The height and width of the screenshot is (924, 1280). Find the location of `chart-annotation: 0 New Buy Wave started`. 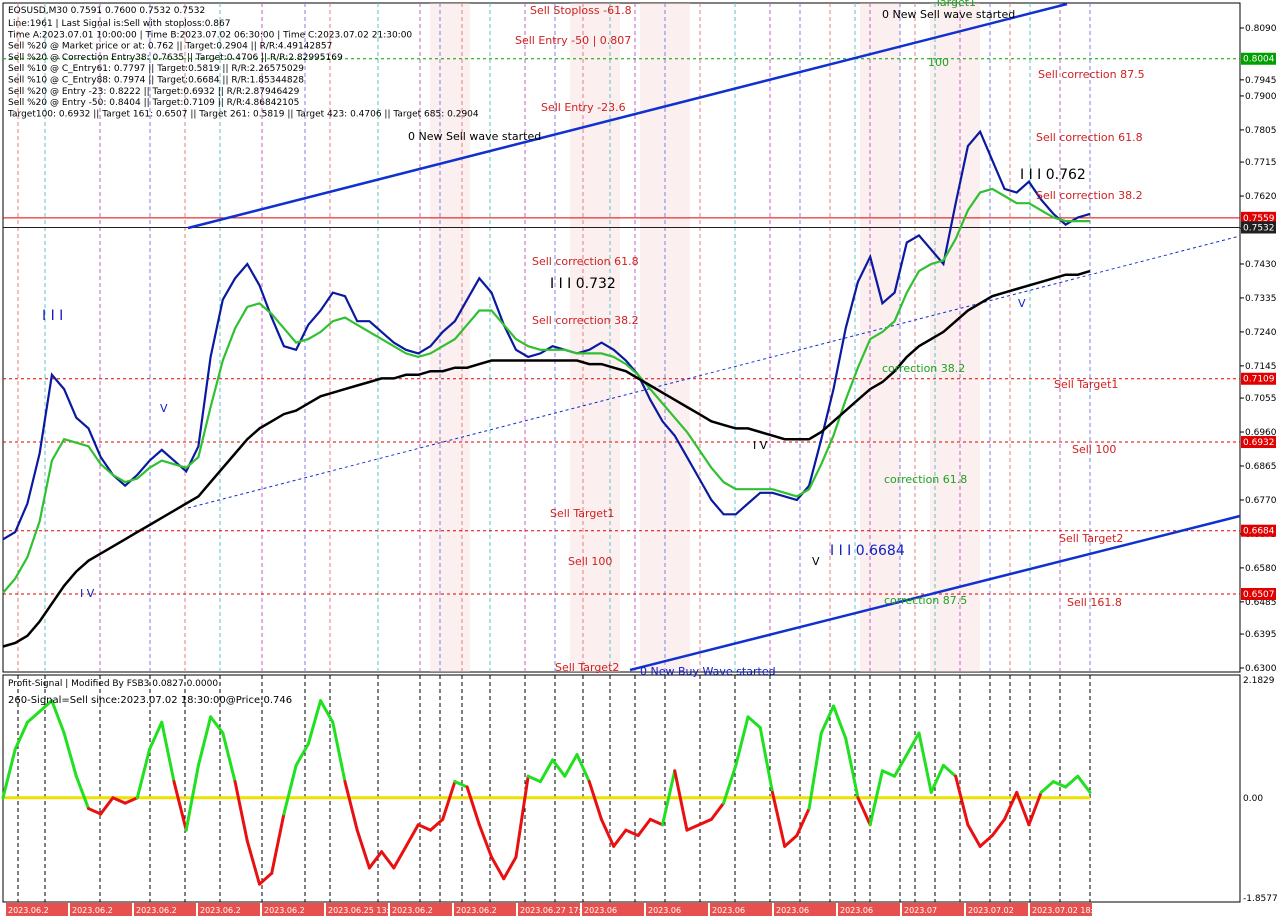

chart-annotation: 0 New Buy Wave started is located at coordinates (708, 671).